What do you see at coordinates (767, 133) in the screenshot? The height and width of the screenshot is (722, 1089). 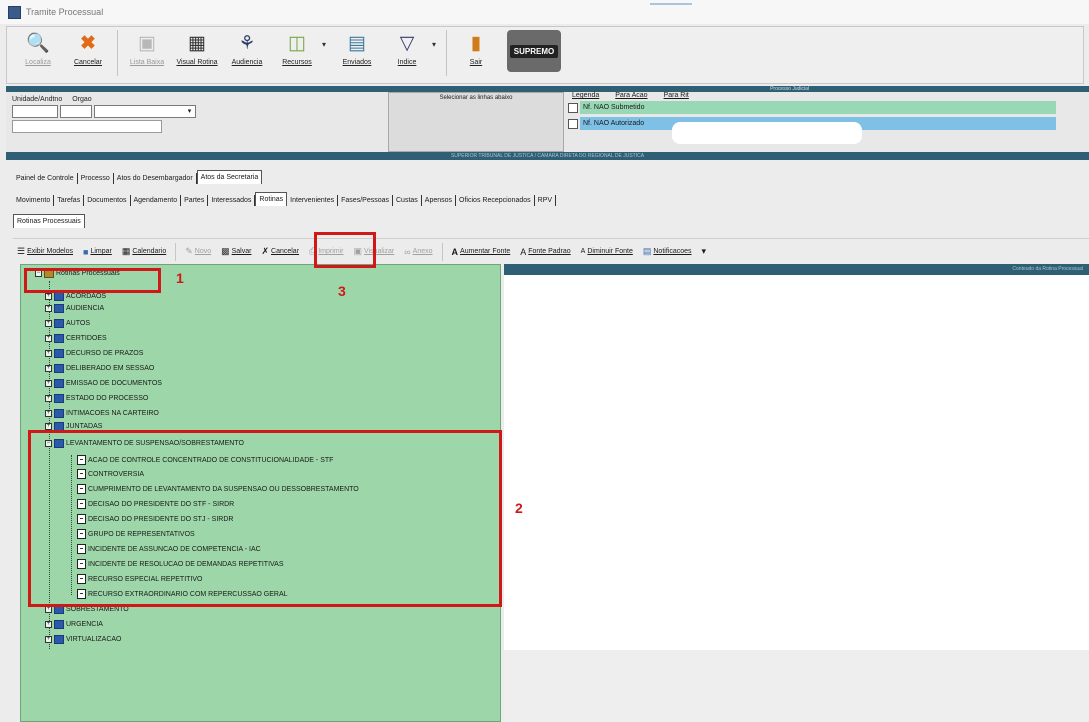 I see `redacted-area` at bounding box center [767, 133].